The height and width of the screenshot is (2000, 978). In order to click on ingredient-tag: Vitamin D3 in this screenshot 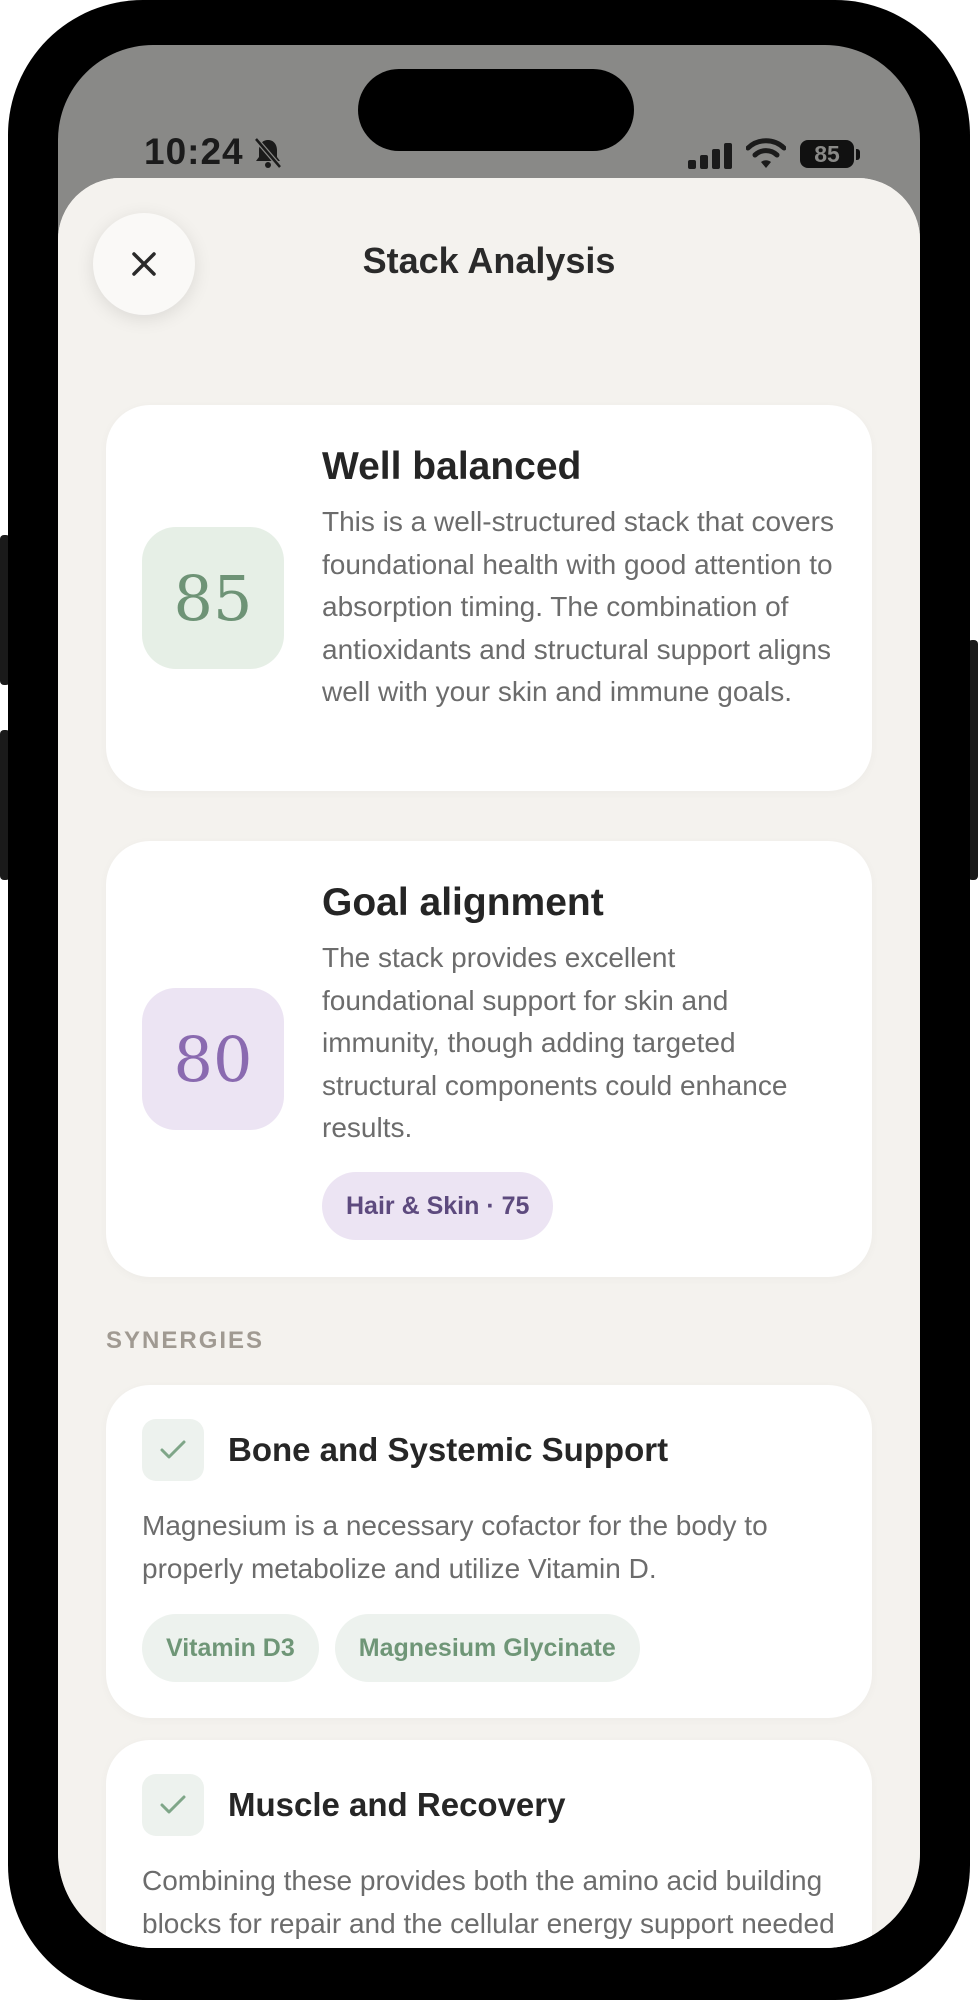, I will do `click(230, 1648)`.